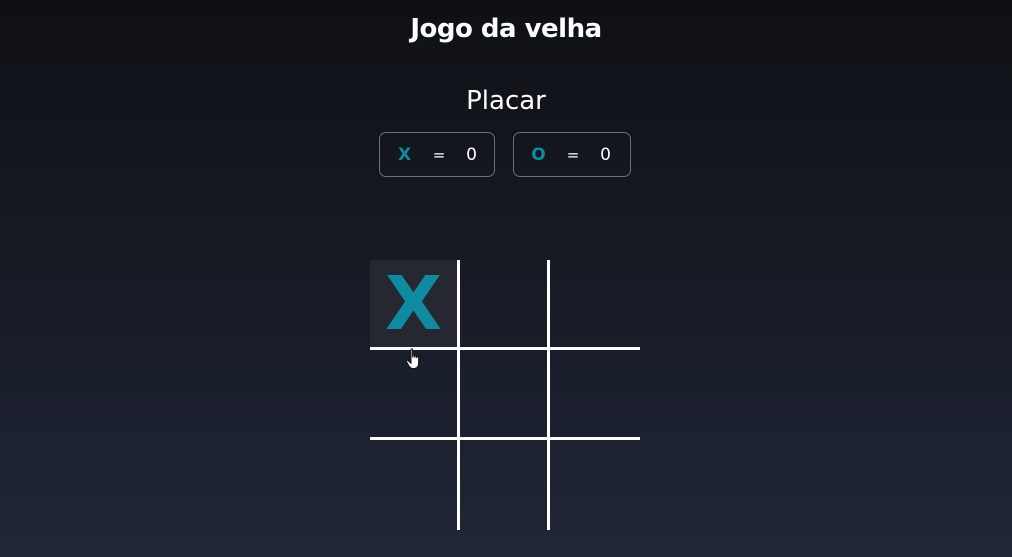 The width and height of the screenshot is (1012, 557). Describe the element at coordinates (471, 154) in the screenshot. I see `score-value-x: 0` at that location.